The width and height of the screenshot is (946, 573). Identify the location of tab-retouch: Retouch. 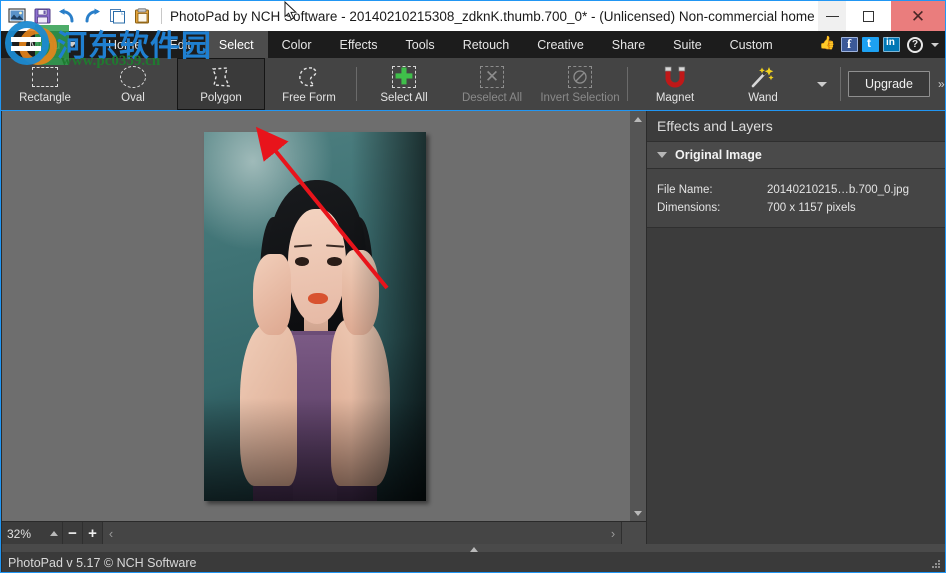
(486, 44).